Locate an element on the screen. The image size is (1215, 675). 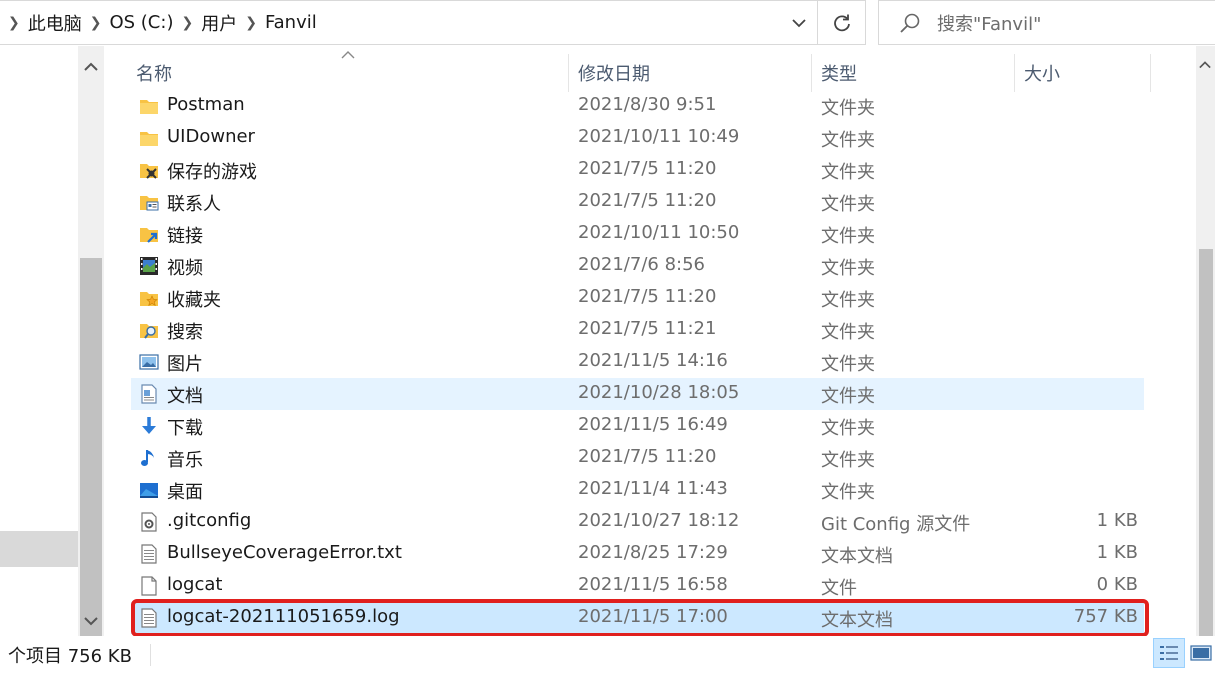
details-view-button is located at coordinates (1169, 653).